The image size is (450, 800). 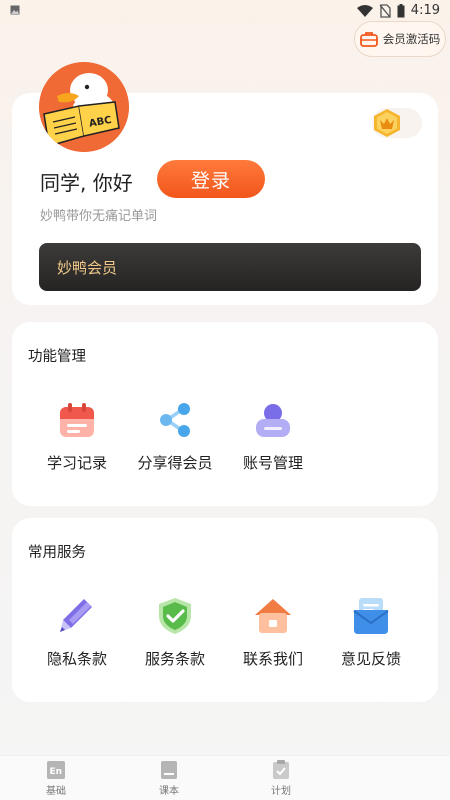 What do you see at coordinates (77, 420) in the screenshot?
I see `calendar-icon` at bounding box center [77, 420].